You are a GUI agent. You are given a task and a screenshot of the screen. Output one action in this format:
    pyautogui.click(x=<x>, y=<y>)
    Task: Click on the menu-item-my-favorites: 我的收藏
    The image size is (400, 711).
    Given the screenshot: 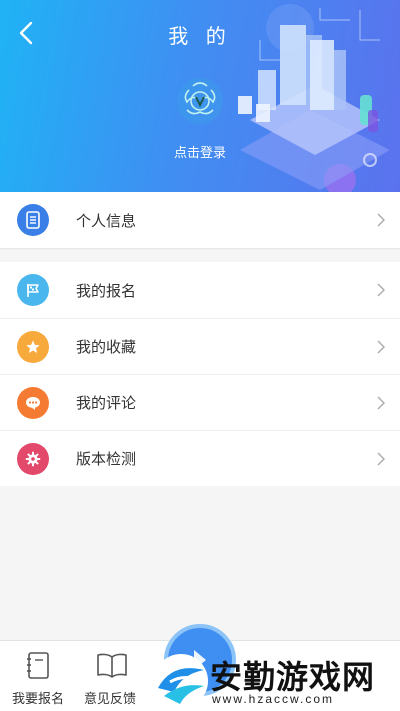 What is the action you would take?
    pyautogui.click(x=200, y=346)
    